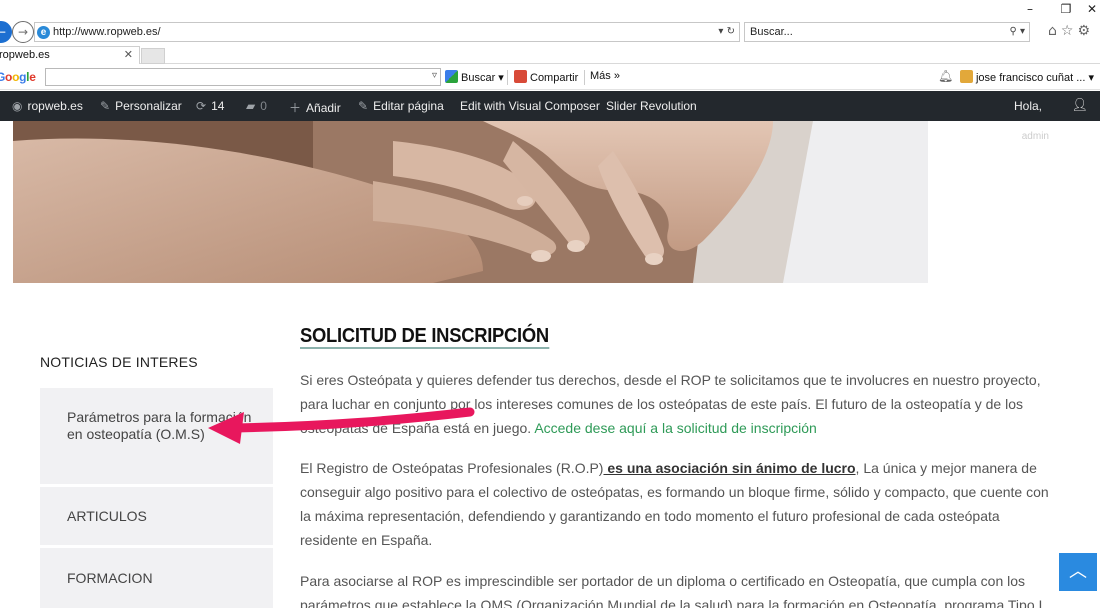  Describe the element at coordinates (520, 76) in the screenshot. I see `share-icon` at that location.